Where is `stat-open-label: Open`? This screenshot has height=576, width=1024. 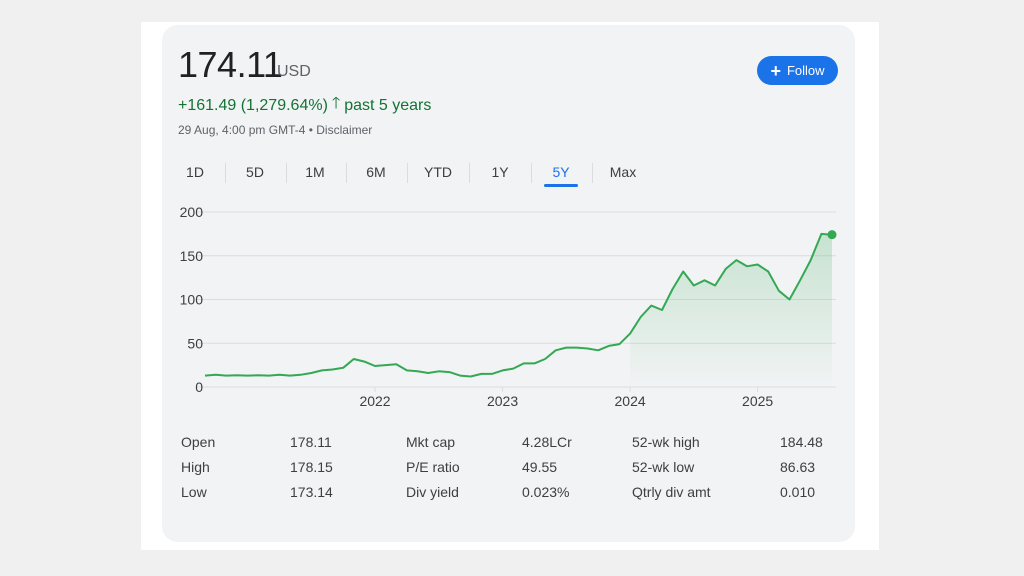
stat-open-label: Open is located at coordinates (198, 442).